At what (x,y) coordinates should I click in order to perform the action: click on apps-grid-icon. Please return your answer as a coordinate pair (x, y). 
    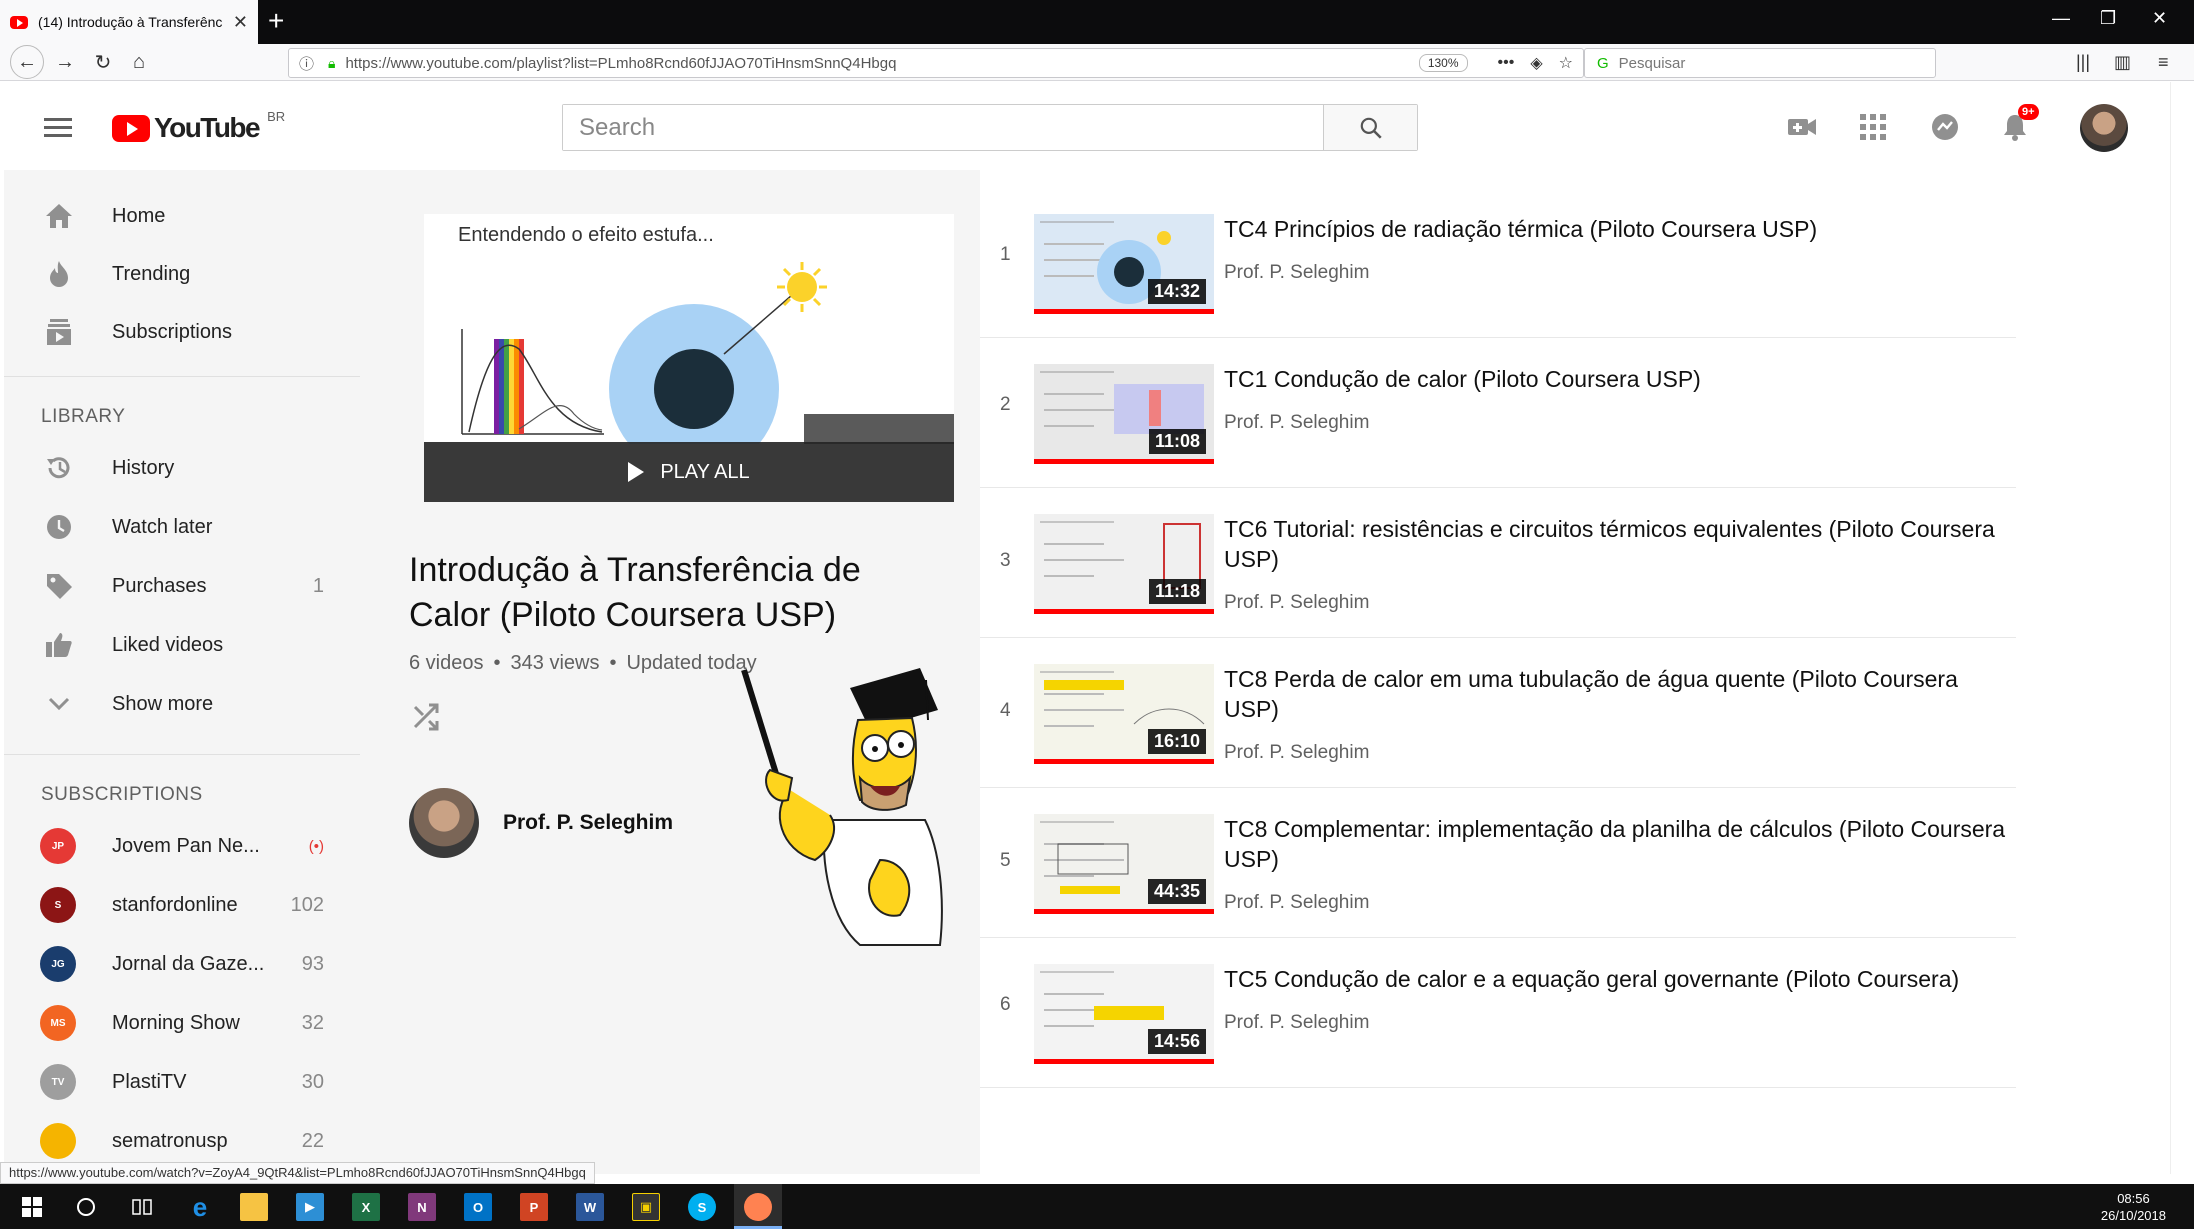
    Looking at the image, I should click on (1873, 127).